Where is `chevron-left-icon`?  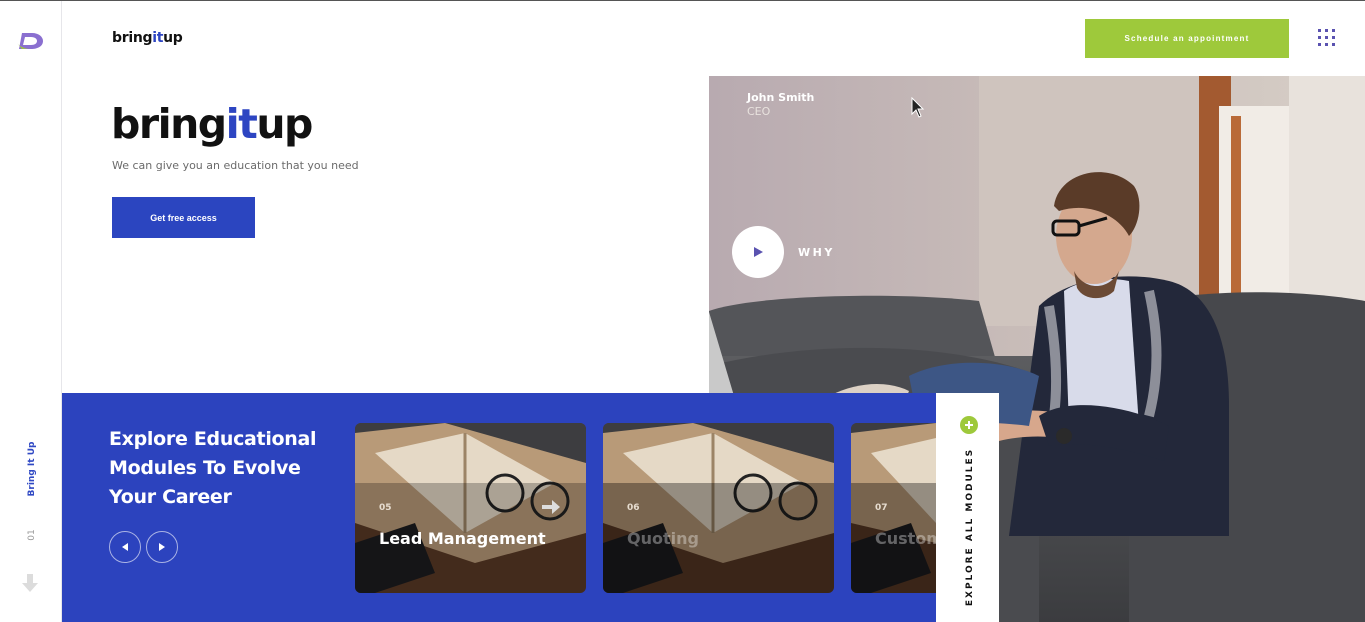
chevron-left-icon is located at coordinates (125, 547).